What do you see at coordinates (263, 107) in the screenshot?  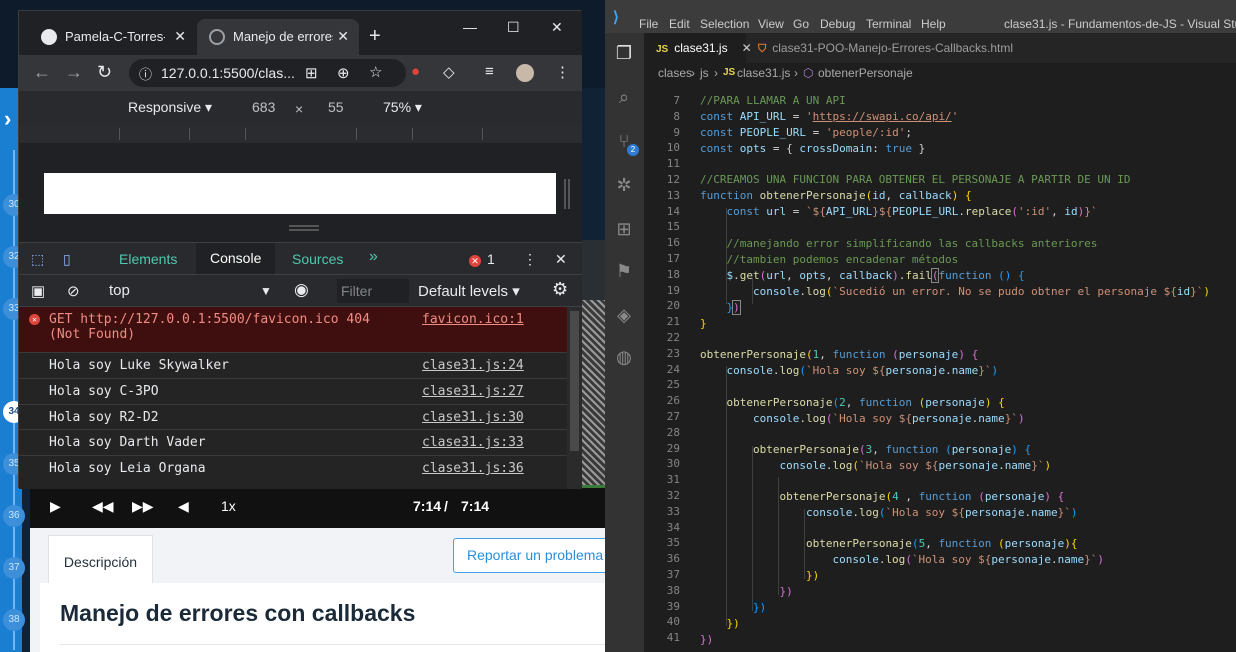 I see `width-input: 683` at bounding box center [263, 107].